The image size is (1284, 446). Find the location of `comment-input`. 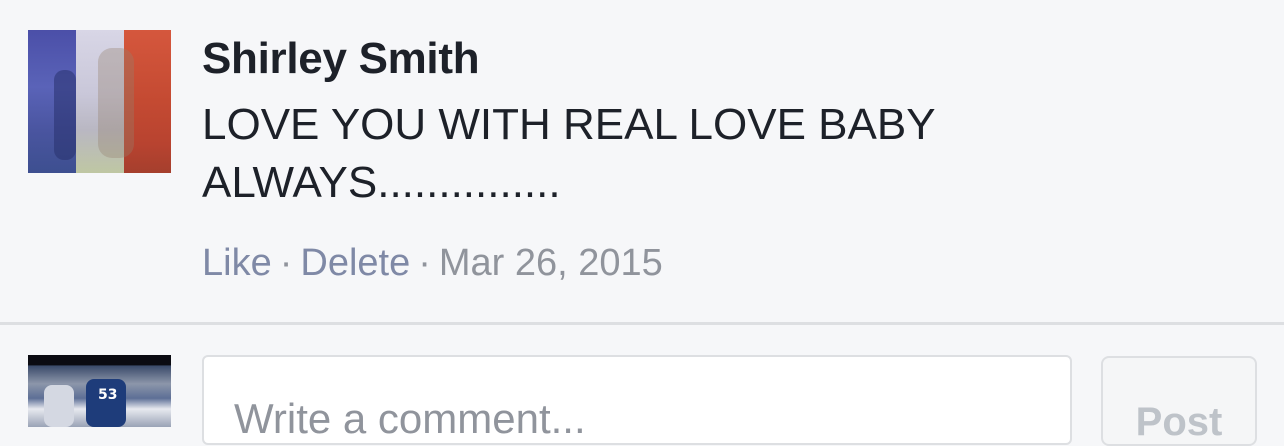

comment-input is located at coordinates (637, 400).